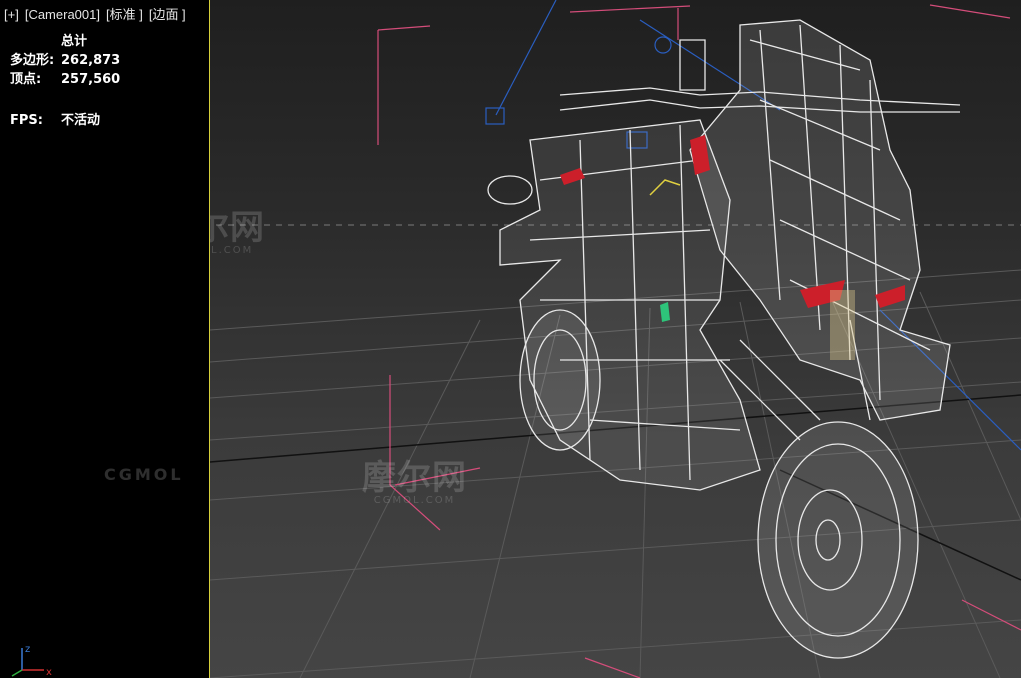  I want to click on fps-label: FPS:, so click(26, 120).